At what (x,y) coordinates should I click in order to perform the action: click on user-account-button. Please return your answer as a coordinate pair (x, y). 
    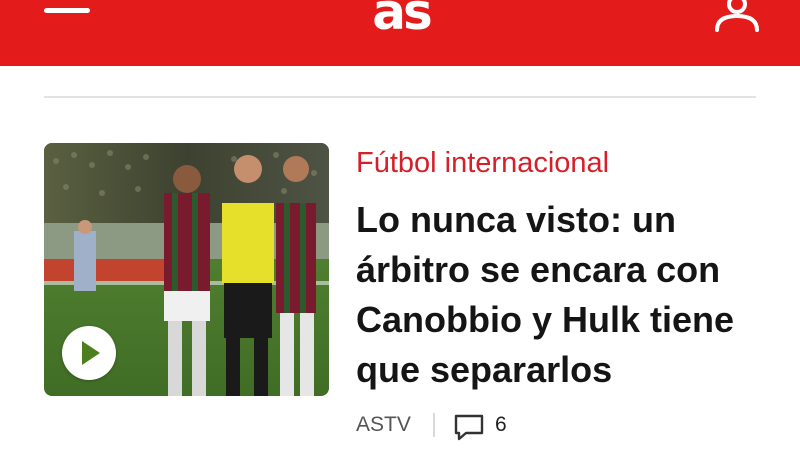
    Looking at the image, I should click on (737, 17).